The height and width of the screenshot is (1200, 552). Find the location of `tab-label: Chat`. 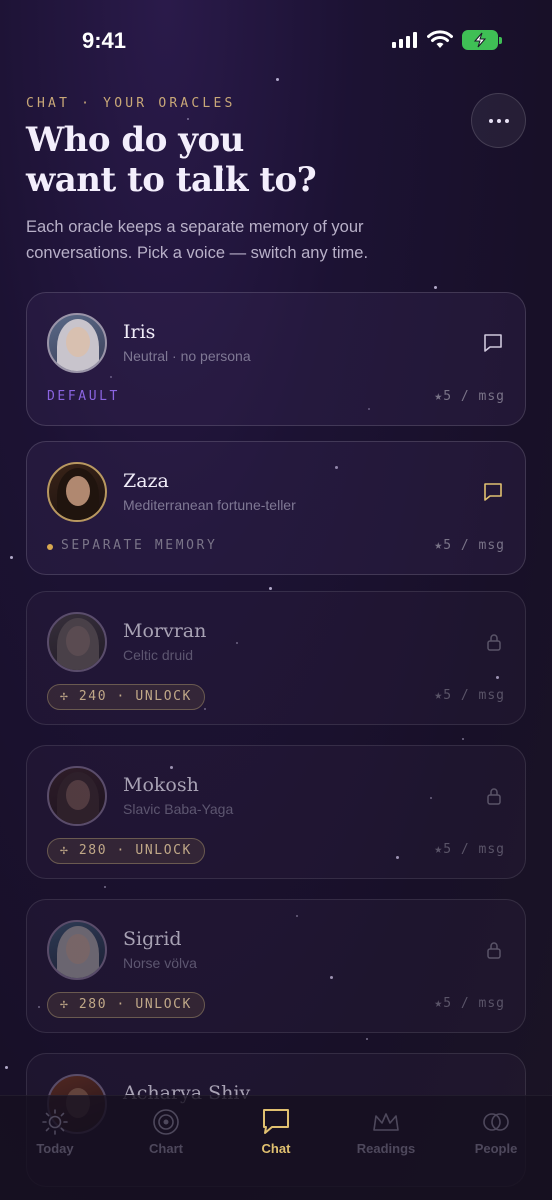

tab-label: Chat is located at coordinates (276, 1148).